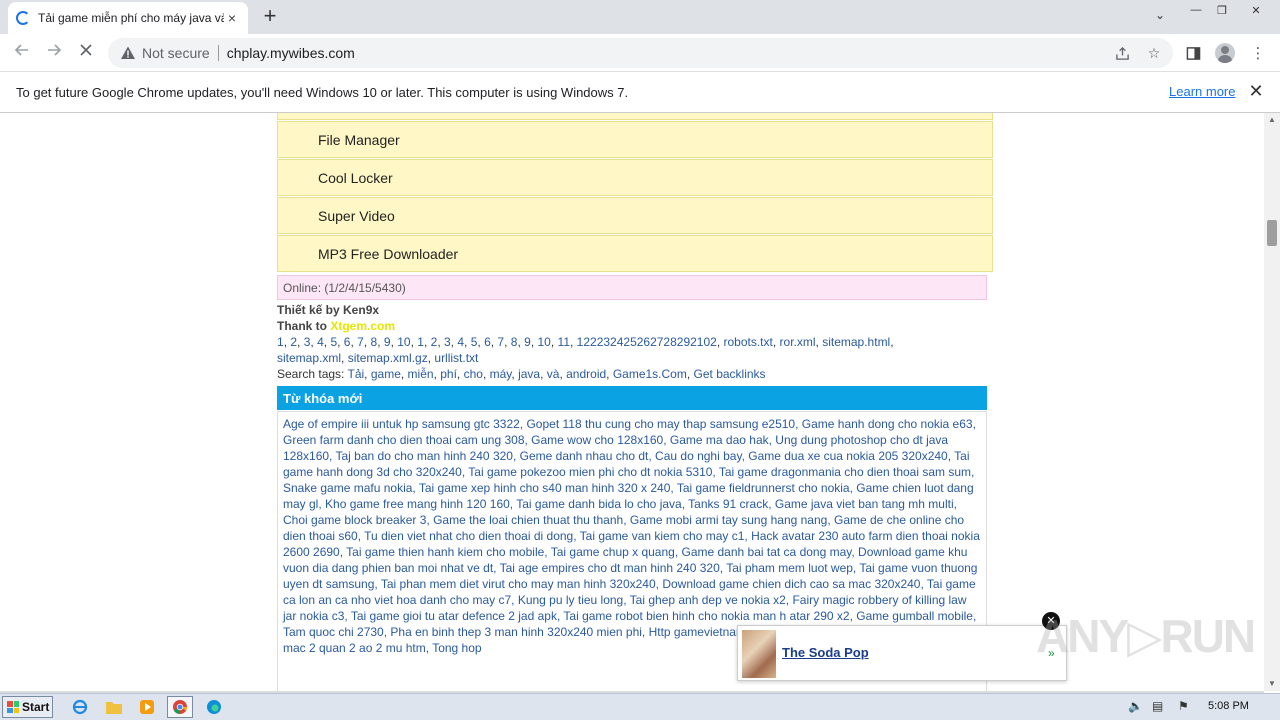  What do you see at coordinates (635, 253) in the screenshot?
I see `menu-item-mp3-downloader: MP3 Free Downloader` at bounding box center [635, 253].